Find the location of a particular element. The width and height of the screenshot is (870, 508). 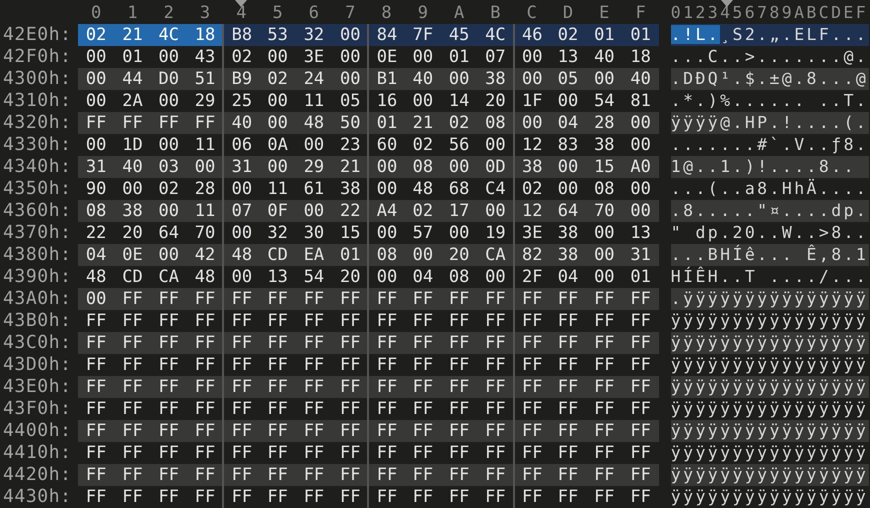

hex-byte: 19 is located at coordinates (495, 233).